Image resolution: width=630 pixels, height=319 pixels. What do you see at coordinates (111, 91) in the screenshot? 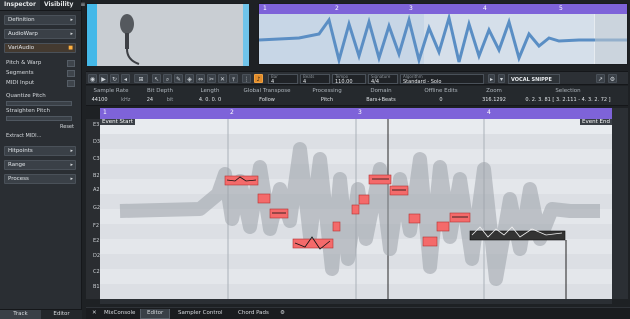
I see `info-sample-rate-header: Sample Rate` at bounding box center [111, 91].